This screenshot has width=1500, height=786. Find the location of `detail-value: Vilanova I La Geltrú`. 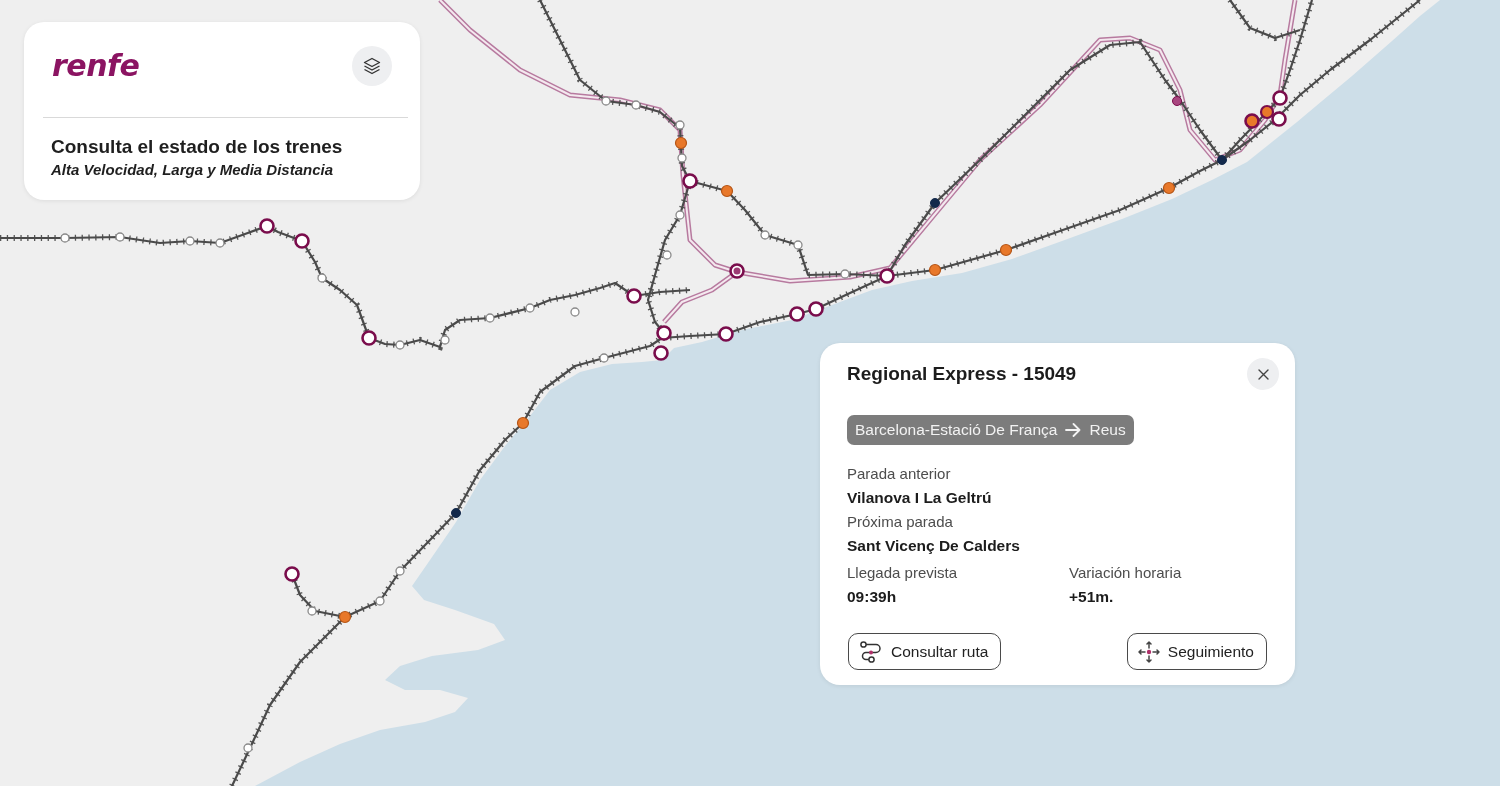

detail-value: Vilanova I La Geltrú is located at coordinates (919, 498).